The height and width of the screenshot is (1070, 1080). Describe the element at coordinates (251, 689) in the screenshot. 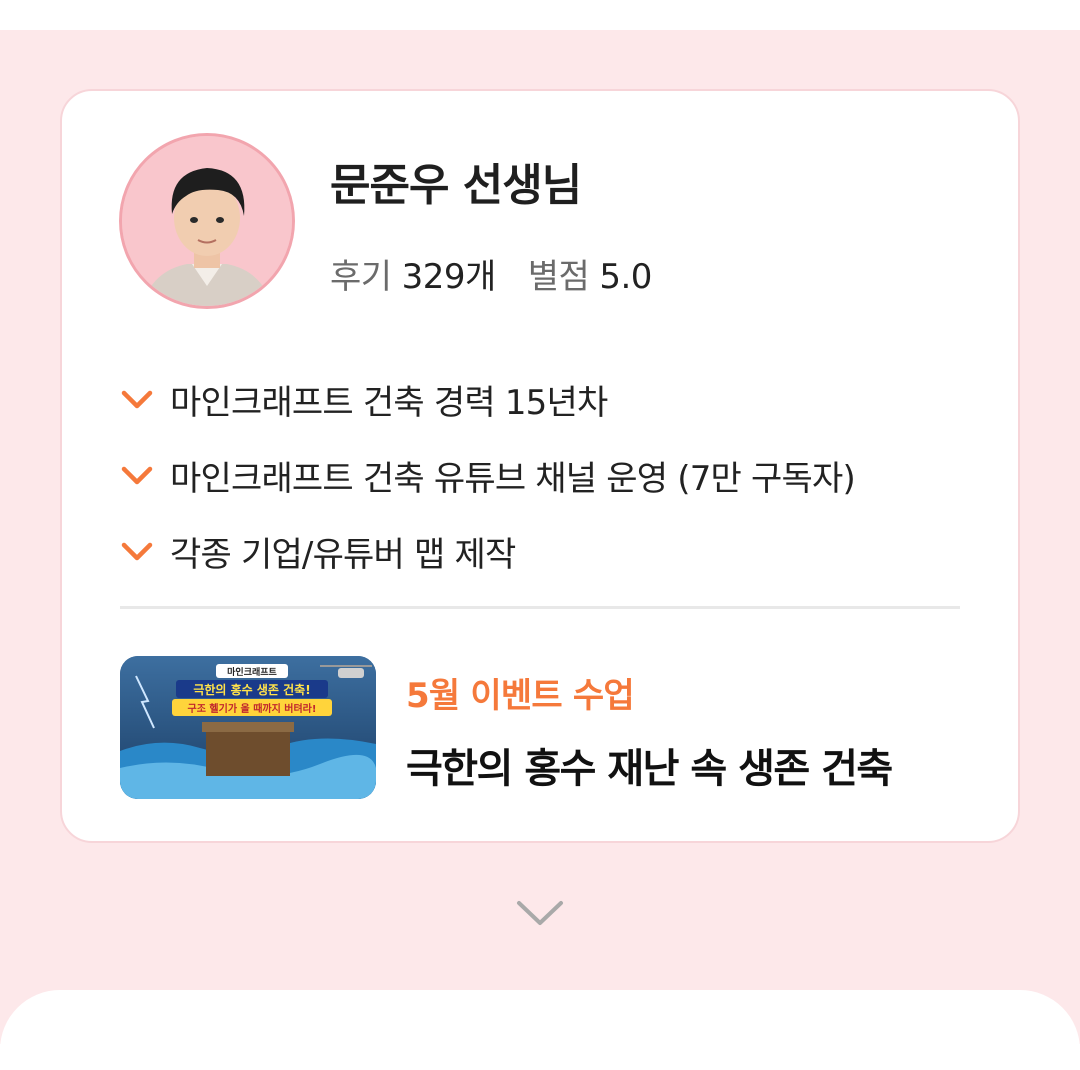

I see `thumbnail-text-2: 극한의 홍수 생존 건축!` at that location.